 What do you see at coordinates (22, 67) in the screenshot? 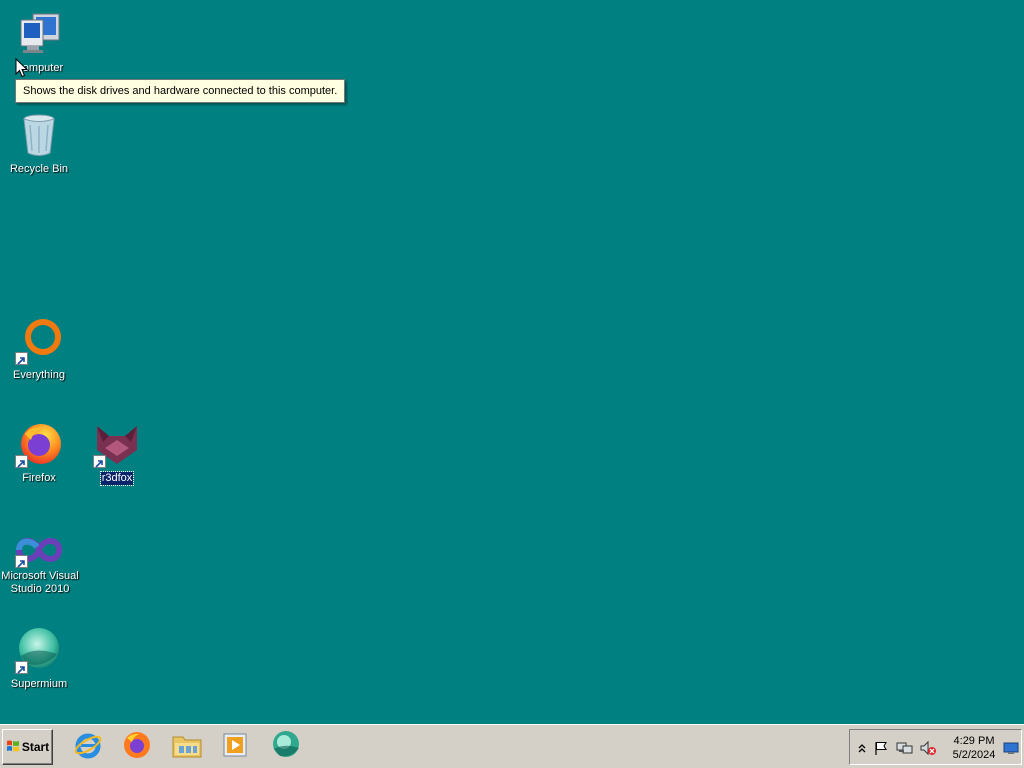
I see `mouse-cursor-icon` at bounding box center [22, 67].